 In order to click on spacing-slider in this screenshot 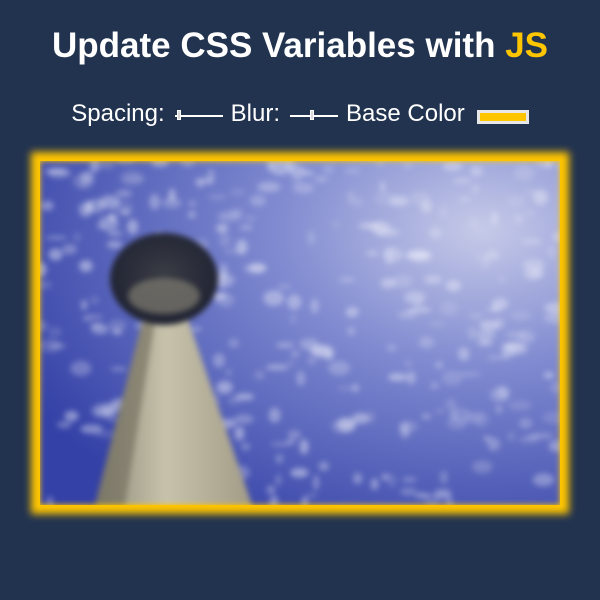, I will do `click(198, 116)`.